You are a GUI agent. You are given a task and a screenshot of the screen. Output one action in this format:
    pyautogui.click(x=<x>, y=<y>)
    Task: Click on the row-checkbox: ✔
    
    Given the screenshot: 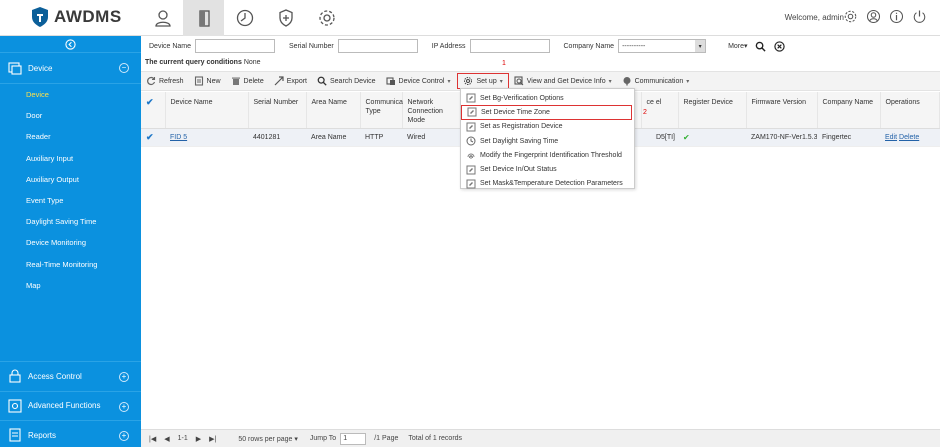 What is the action you would take?
    pyautogui.click(x=153, y=137)
    